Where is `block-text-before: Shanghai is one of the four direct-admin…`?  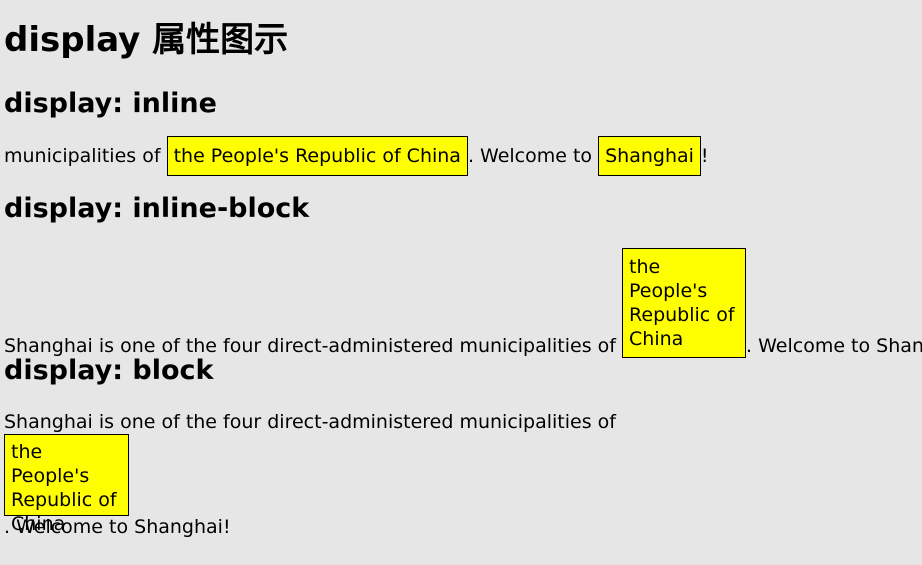 block-text-before: Shanghai is one of the four direct-admin… is located at coordinates (310, 422).